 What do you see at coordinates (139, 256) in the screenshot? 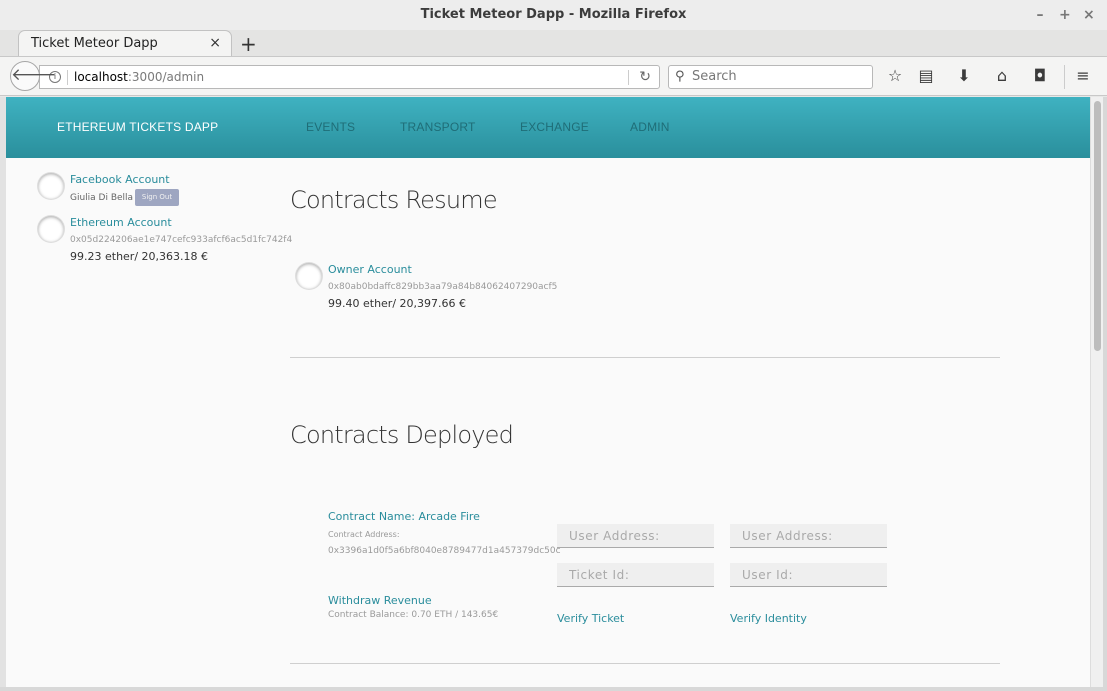
I see `ethereum-balance: 99.23 ether/ 20,363.18 €` at bounding box center [139, 256].